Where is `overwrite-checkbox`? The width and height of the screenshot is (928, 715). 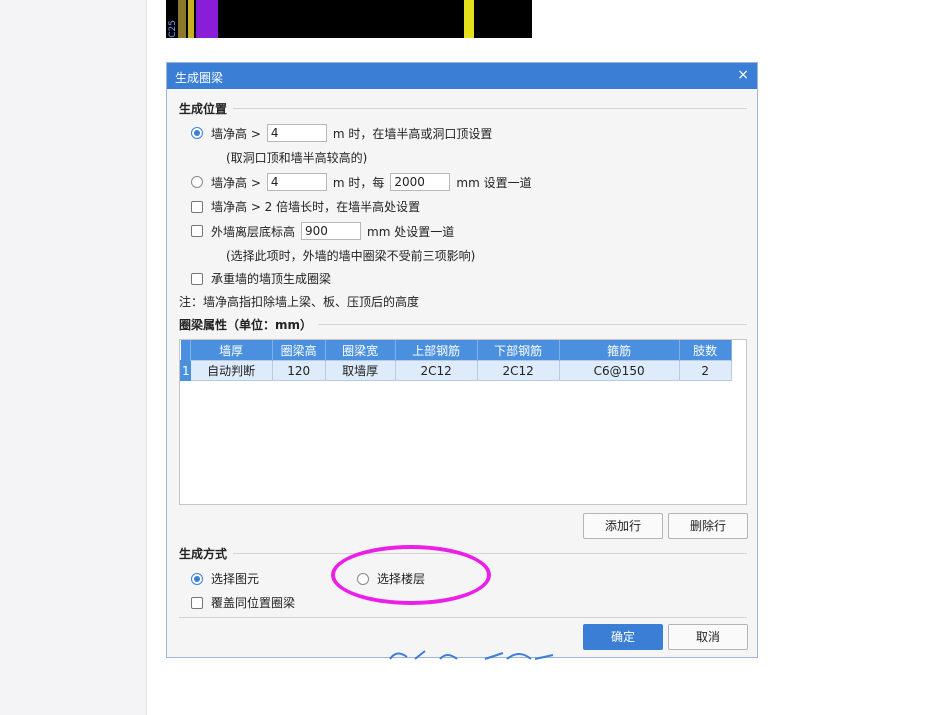
overwrite-checkbox is located at coordinates (197, 602).